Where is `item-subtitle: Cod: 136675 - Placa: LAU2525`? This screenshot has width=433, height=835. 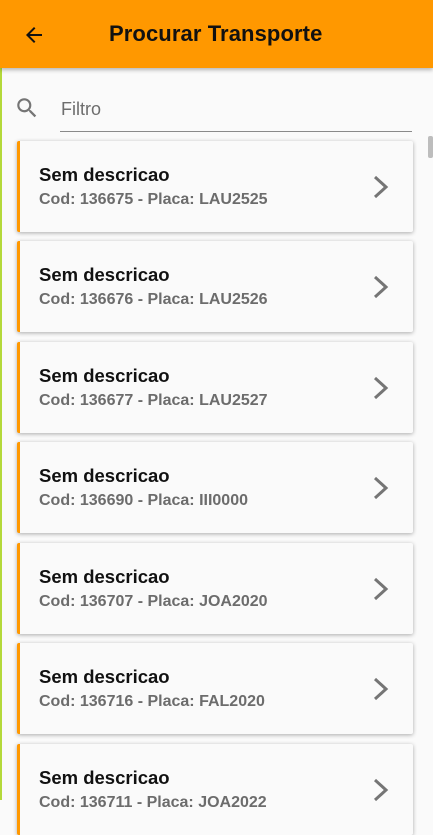 item-subtitle: Cod: 136675 - Placa: LAU2525 is located at coordinates (153, 199).